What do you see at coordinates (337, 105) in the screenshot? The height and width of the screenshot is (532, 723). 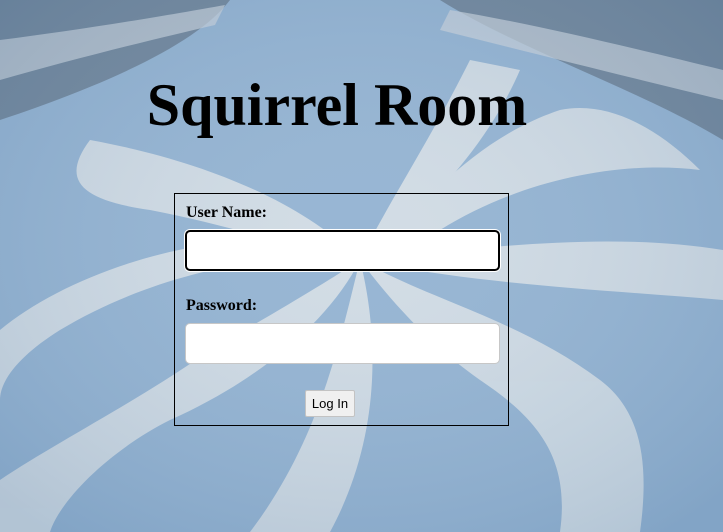 I see `page-title: Squirrel Room` at bounding box center [337, 105].